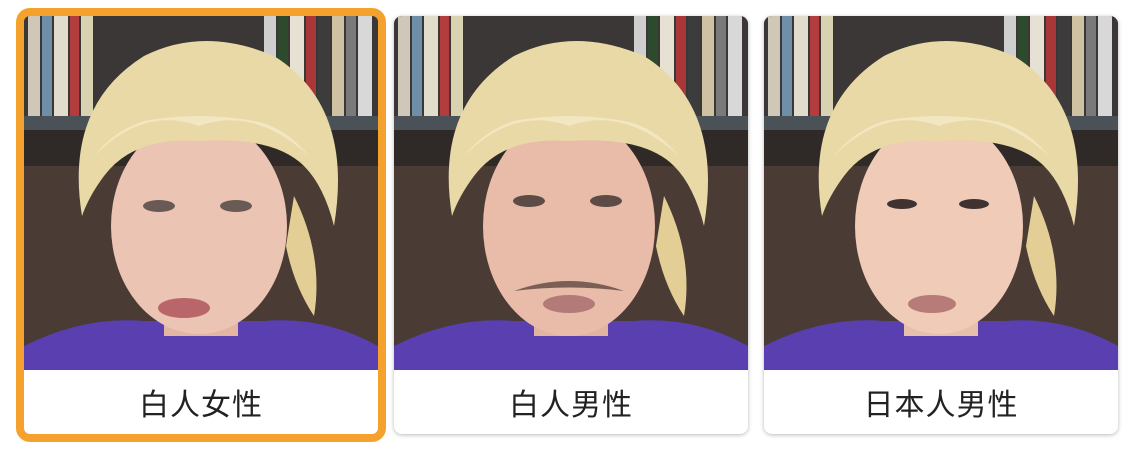 The height and width of the screenshot is (450, 1128). I want to click on face-option-label: 白人女性, so click(201, 405).